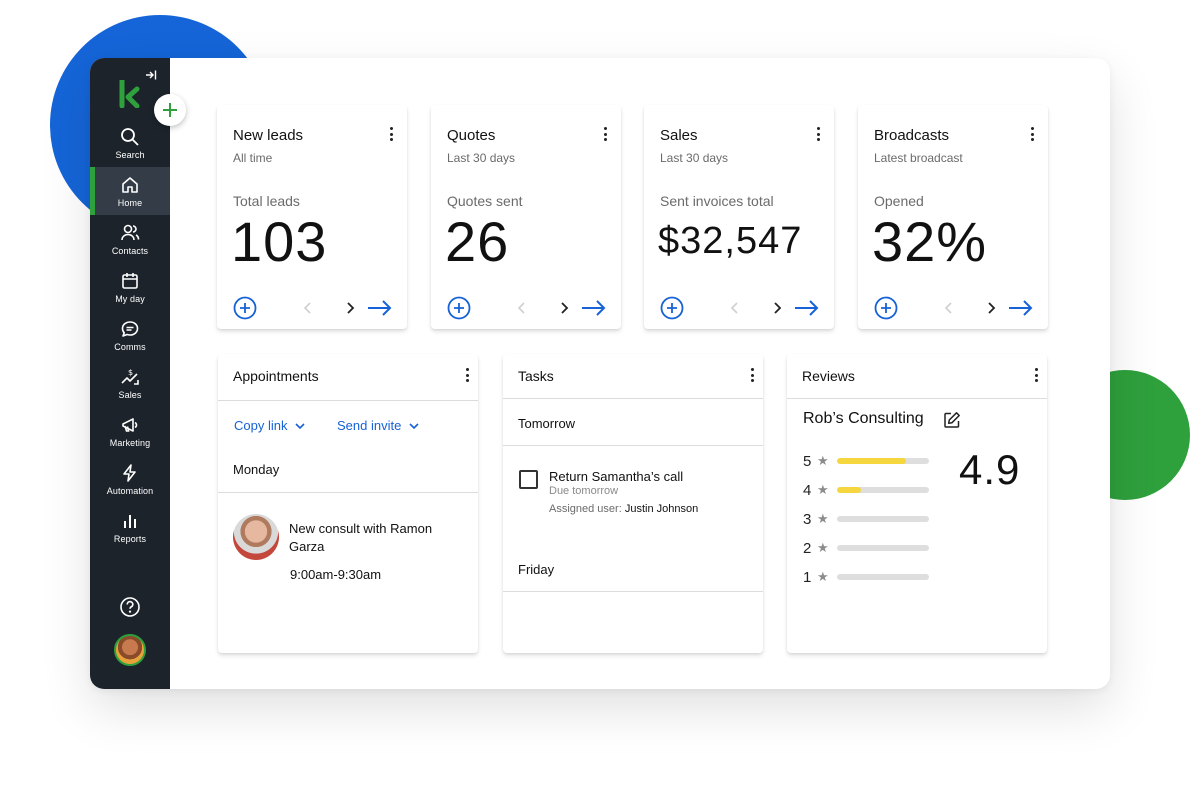  What do you see at coordinates (485, 201) in the screenshot?
I see `metric-label: Quotes sent` at bounding box center [485, 201].